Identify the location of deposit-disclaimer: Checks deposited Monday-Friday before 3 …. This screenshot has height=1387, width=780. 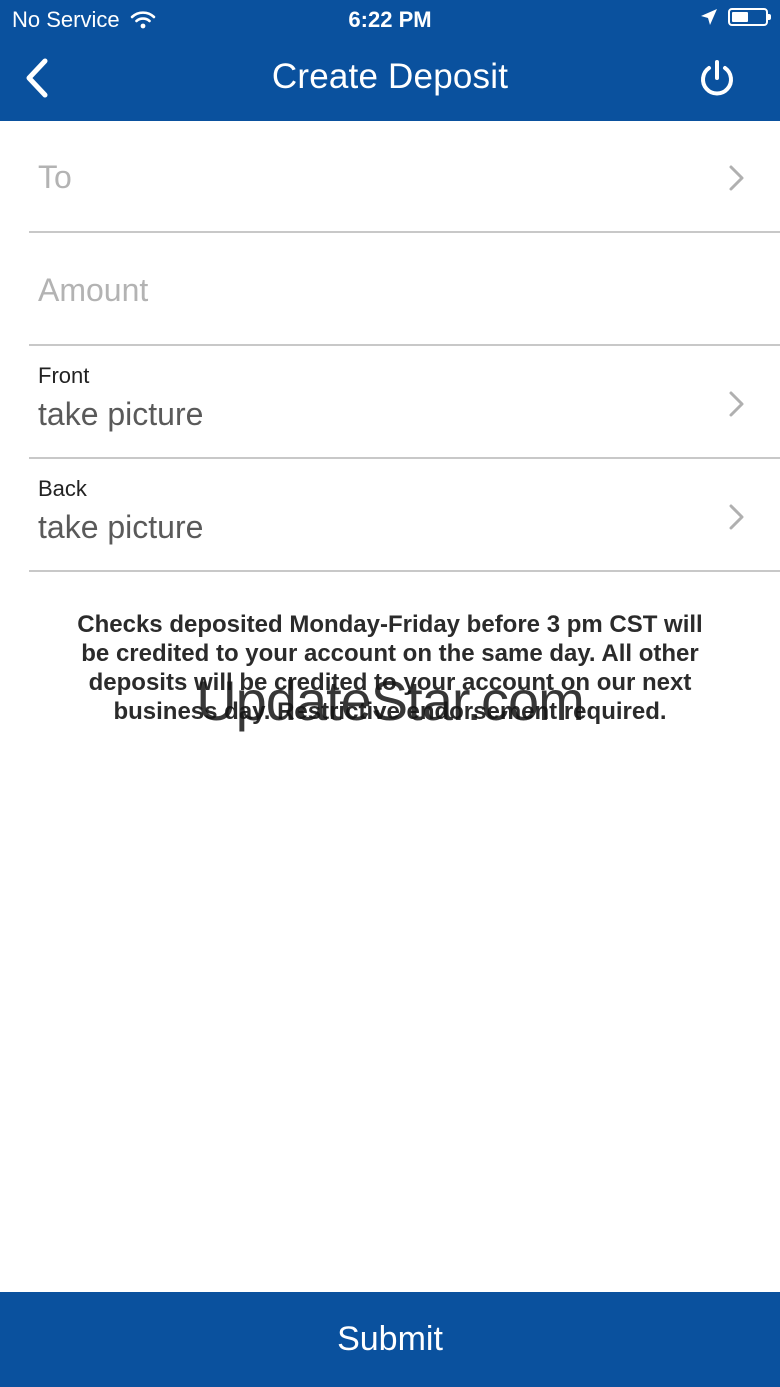
(390, 668).